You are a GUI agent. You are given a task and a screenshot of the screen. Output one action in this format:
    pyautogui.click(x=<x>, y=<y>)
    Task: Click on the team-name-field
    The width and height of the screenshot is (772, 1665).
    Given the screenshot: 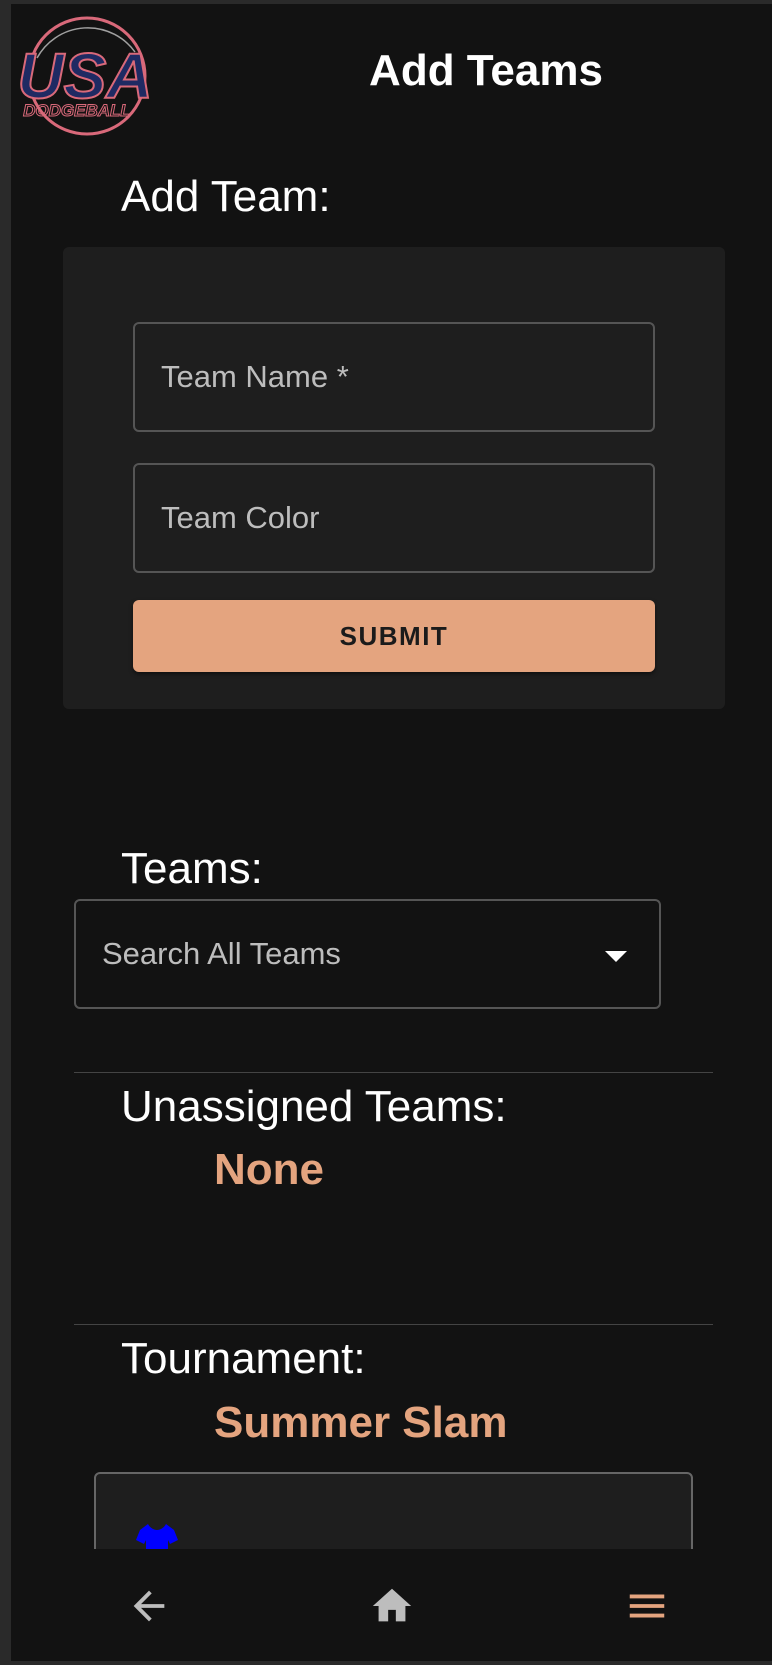 What is the action you would take?
    pyautogui.click(x=394, y=377)
    